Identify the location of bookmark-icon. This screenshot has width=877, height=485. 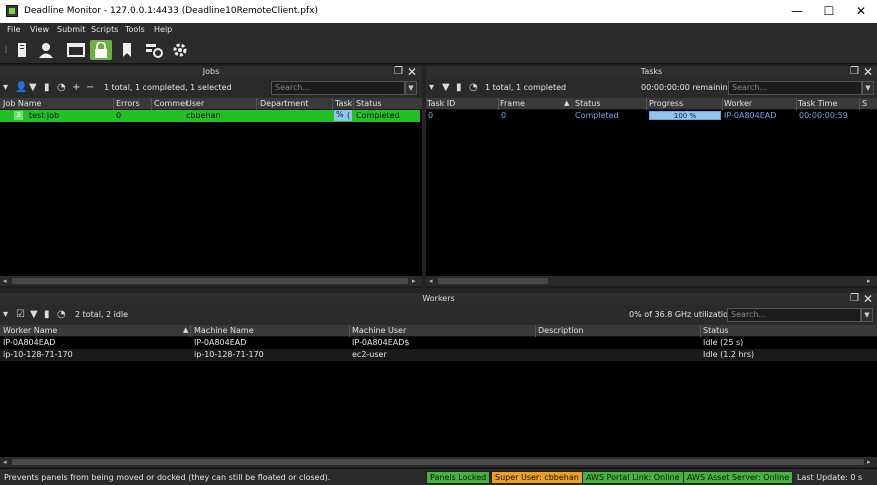
(127, 50).